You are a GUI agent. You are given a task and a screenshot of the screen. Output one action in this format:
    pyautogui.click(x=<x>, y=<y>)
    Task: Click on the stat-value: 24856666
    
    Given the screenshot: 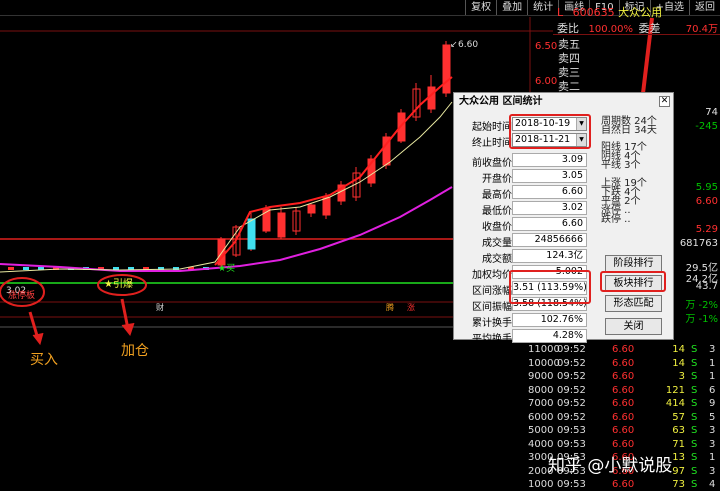 What is the action you would take?
    pyautogui.click(x=549, y=240)
    